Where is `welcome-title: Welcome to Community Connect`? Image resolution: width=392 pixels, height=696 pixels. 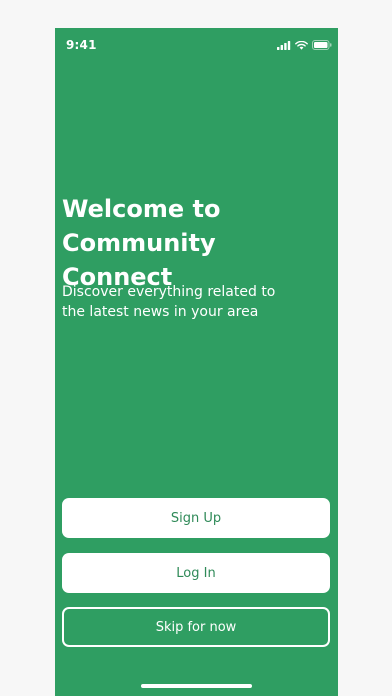
welcome-title: Welcome to Community Connect is located at coordinates (141, 243).